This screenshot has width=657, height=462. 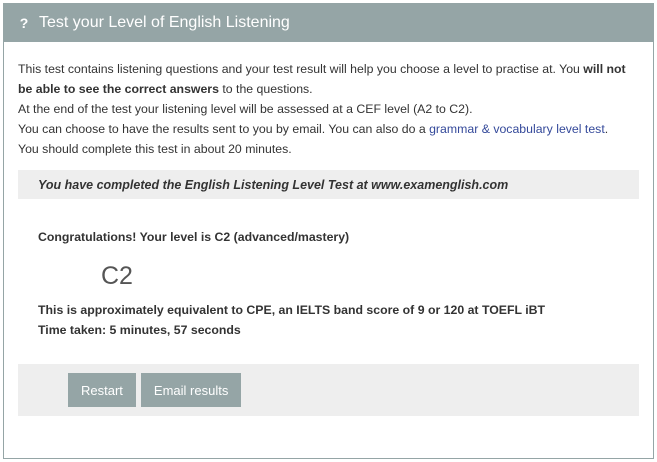 I want to click on question-icon: ?, so click(x=24, y=23).